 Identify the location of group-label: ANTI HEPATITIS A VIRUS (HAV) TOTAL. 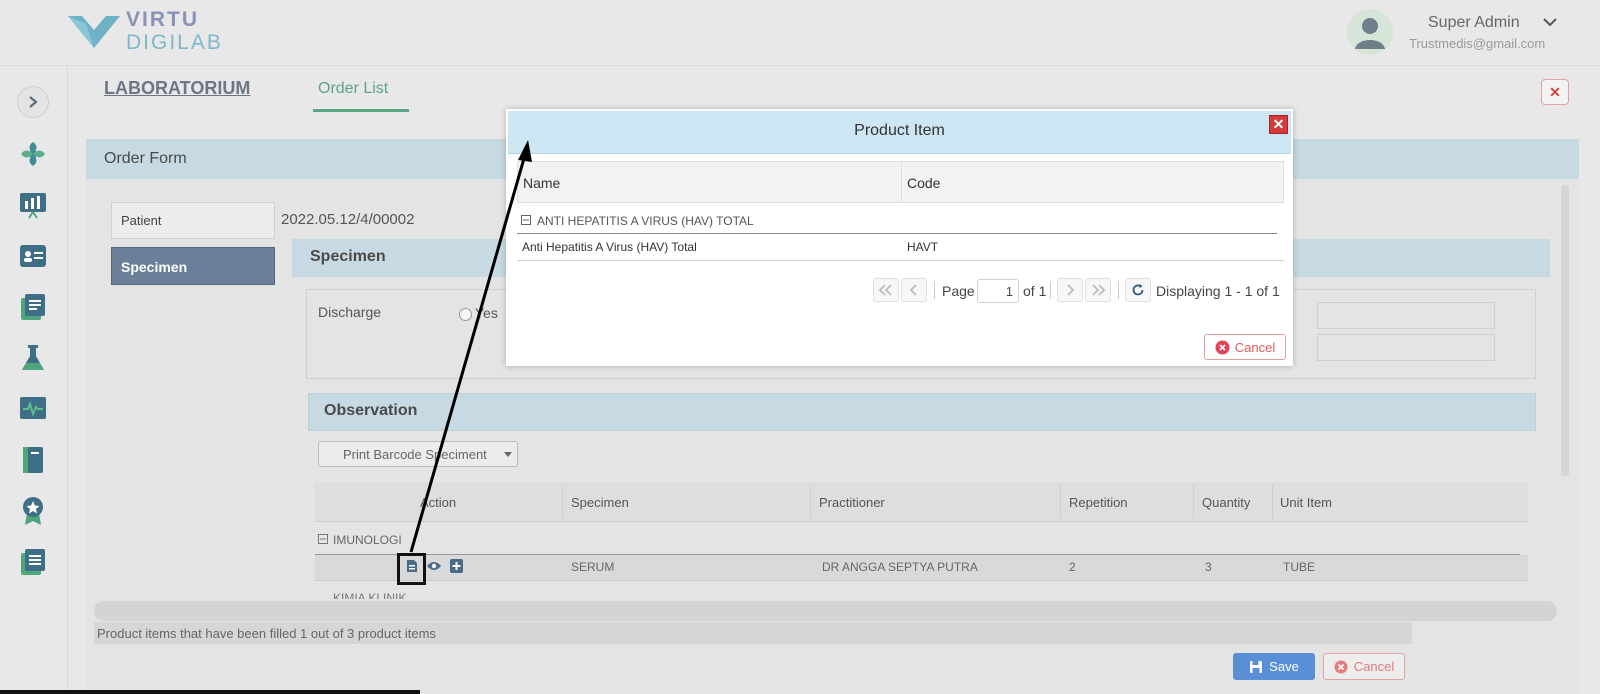
(645, 221).